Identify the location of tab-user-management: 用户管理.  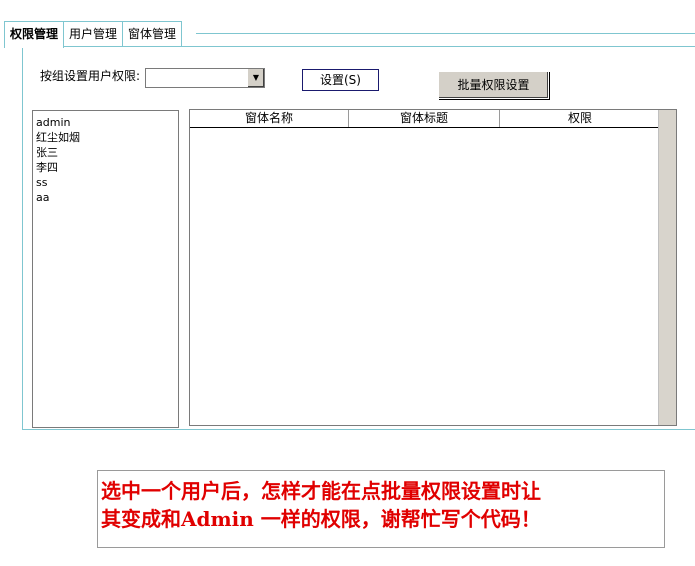
(93, 34).